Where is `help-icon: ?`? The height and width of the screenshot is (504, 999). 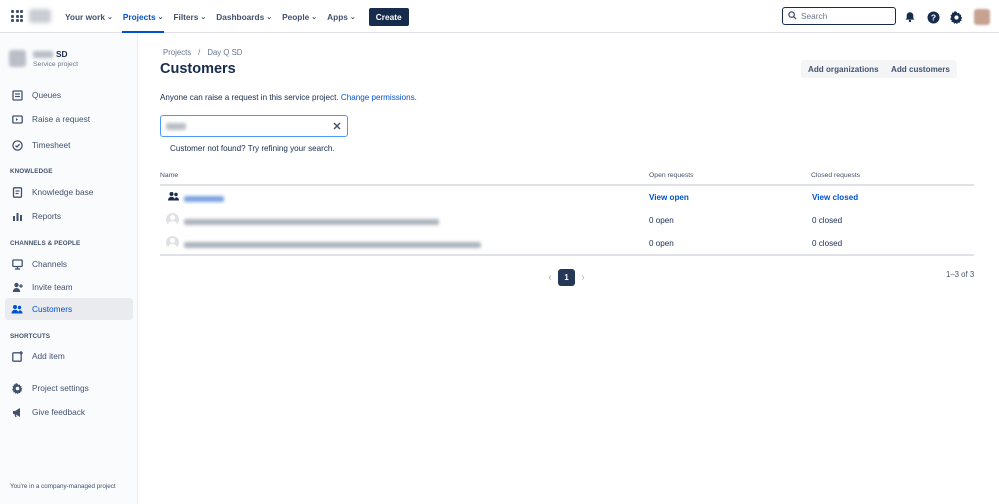
help-icon: ? is located at coordinates (933, 17).